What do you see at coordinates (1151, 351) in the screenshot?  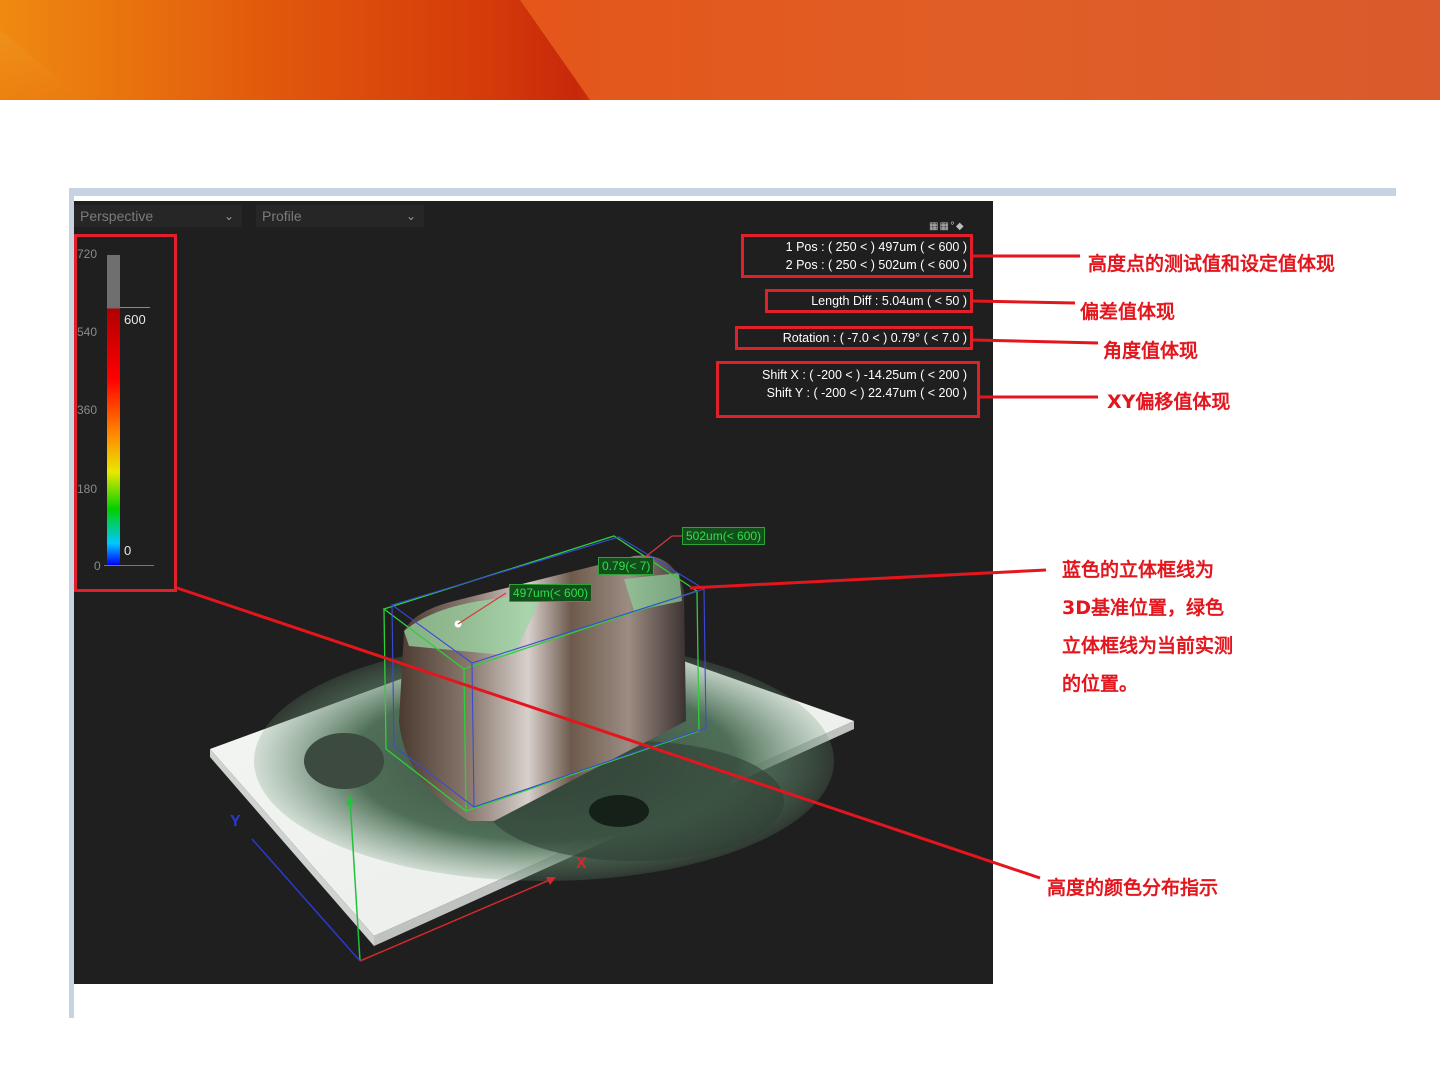 I see `angle-annotation: 角度值体现` at bounding box center [1151, 351].